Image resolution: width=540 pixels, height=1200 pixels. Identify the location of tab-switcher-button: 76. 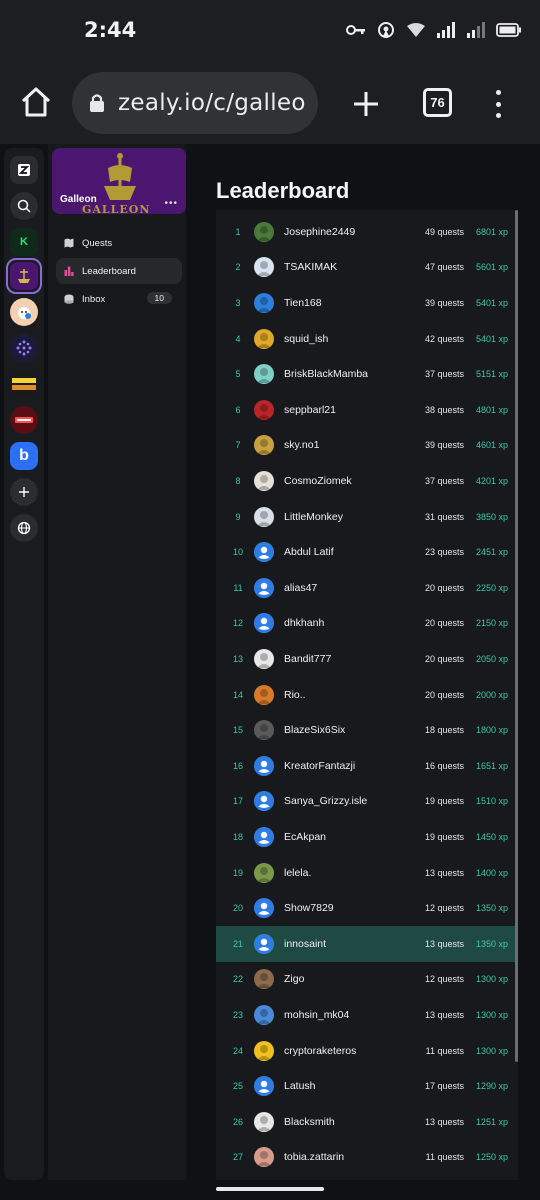
(437, 102).